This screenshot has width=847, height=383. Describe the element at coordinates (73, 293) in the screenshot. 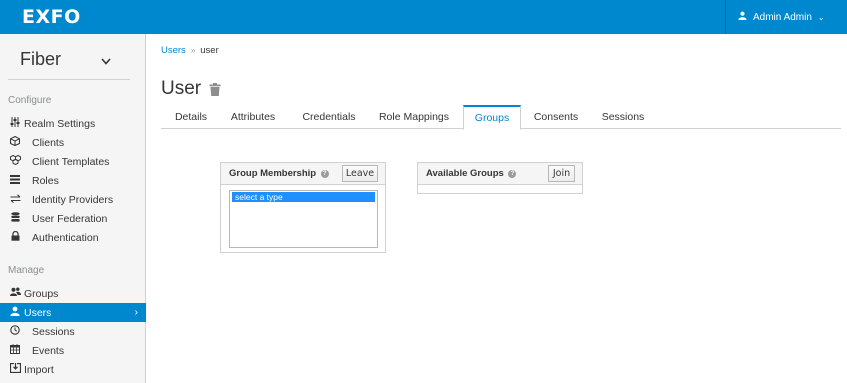

I see `sidebar-item-groups: Groups` at that location.